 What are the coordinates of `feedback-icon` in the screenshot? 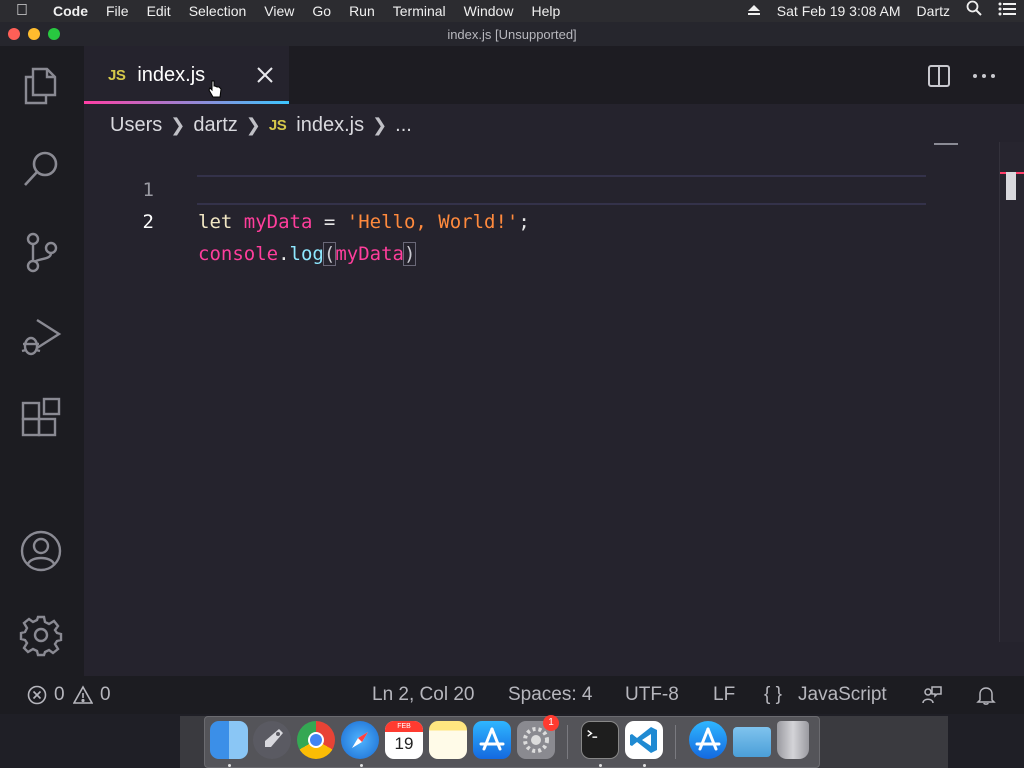 It's located at (932, 695).